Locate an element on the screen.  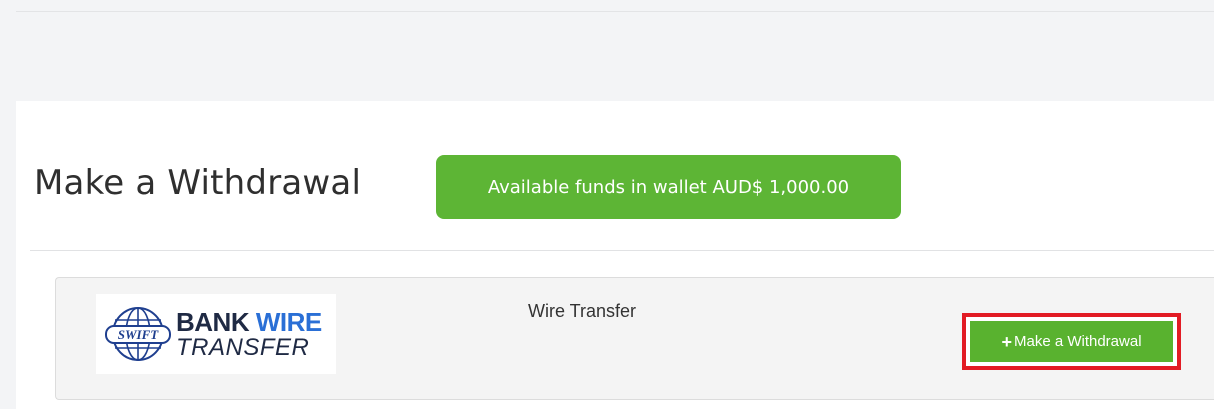
make-withdrawal-button: + Make a Withdrawal is located at coordinates (1071, 341).